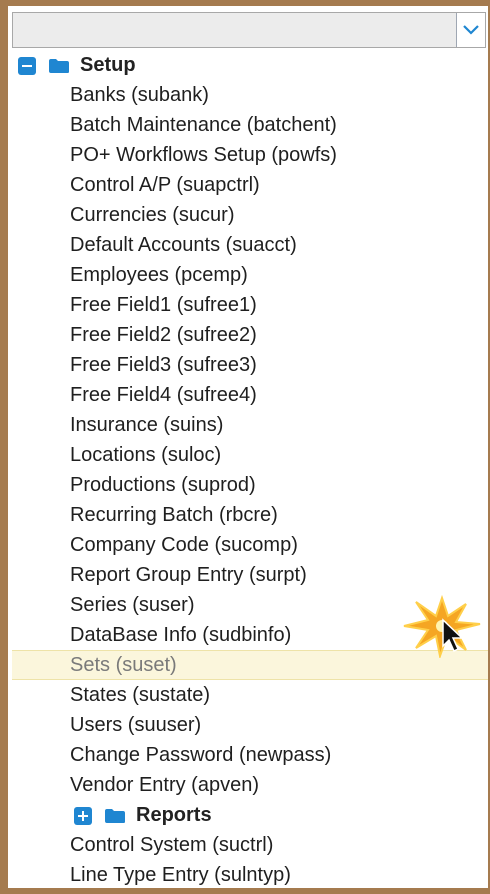 This screenshot has height=894, width=490. What do you see at coordinates (250, 815) in the screenshot?
I see `tree-group-reports: Reports` at bounding box center [250, 815].